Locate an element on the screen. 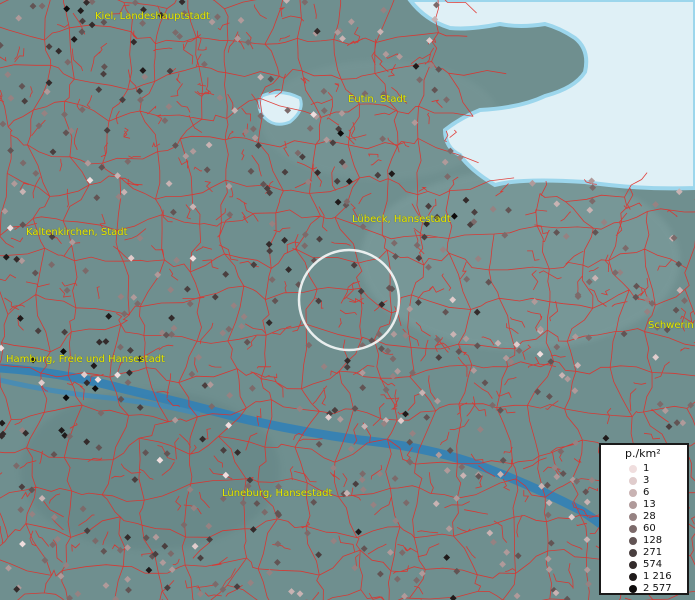 The image size is (695, 600). legend-item: 60 is located at coordinates (644, 529).